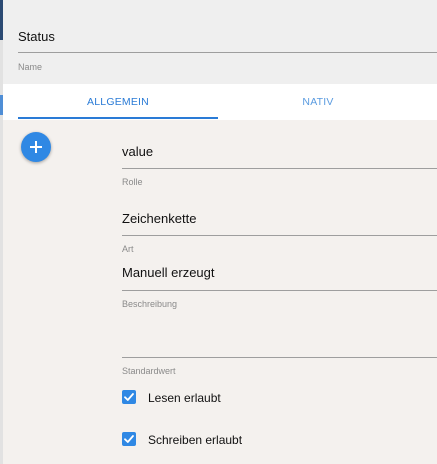  Describe the element at coordinates (128, 249) in the screenshot. I see `type-label: Art` at that location.